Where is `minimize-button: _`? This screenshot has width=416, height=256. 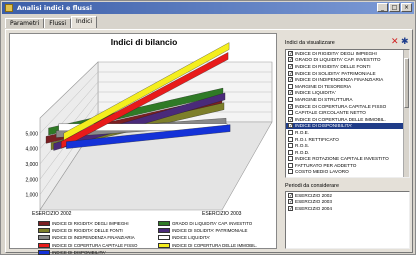
minimize-button: _ is located at coordinates (382, 7).